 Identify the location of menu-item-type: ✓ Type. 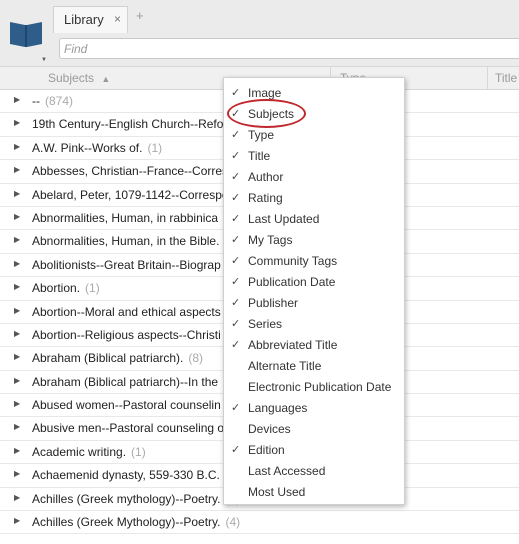
(314, 135).